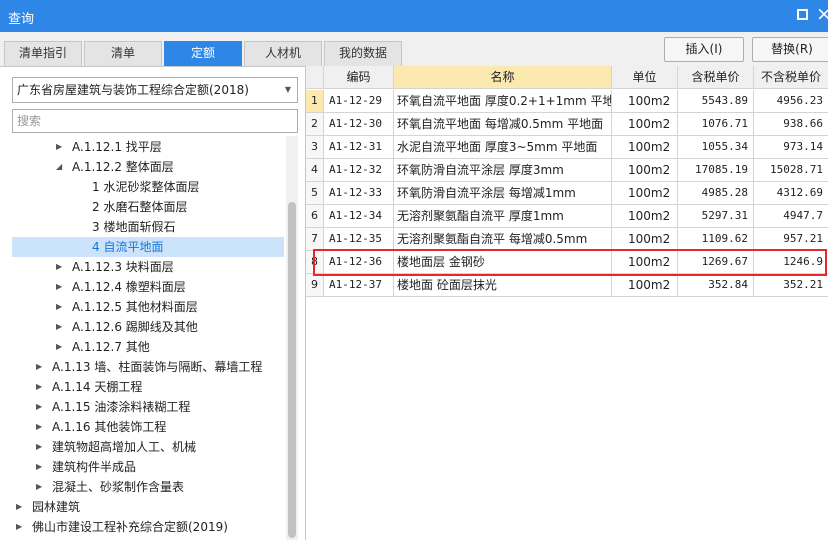 Image resolution: width=828 pixels, height=540 pixels. What do you see at coordinates (118, 487) in the screenshot?
I see `tree-item-label: 混凝土、砂浆制作含量表` at bounding box center [118, 487].